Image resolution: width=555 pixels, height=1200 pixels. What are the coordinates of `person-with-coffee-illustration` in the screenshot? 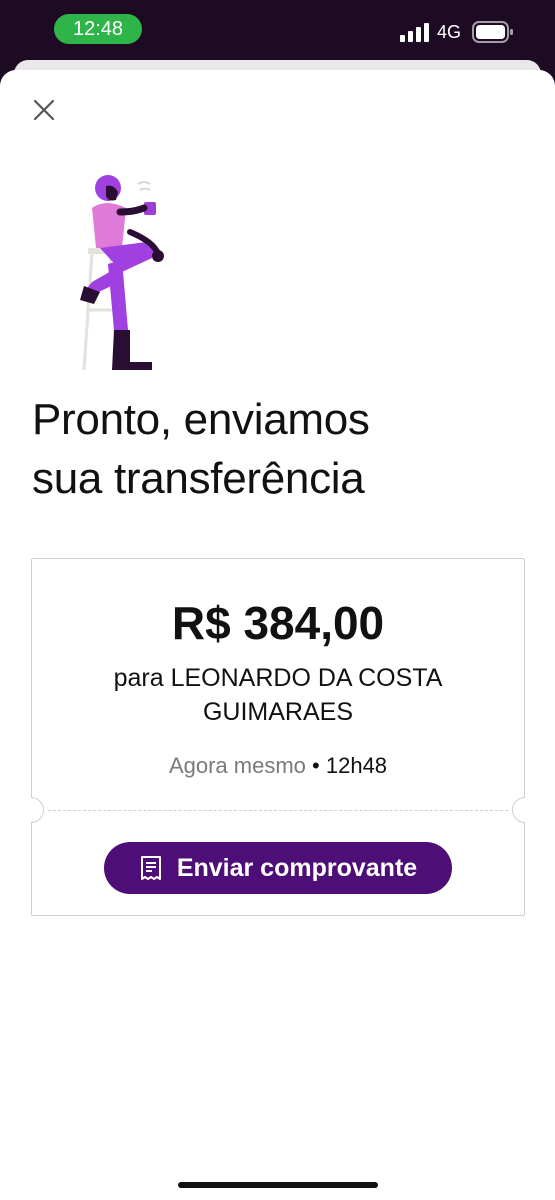 It's located at (122, 273).